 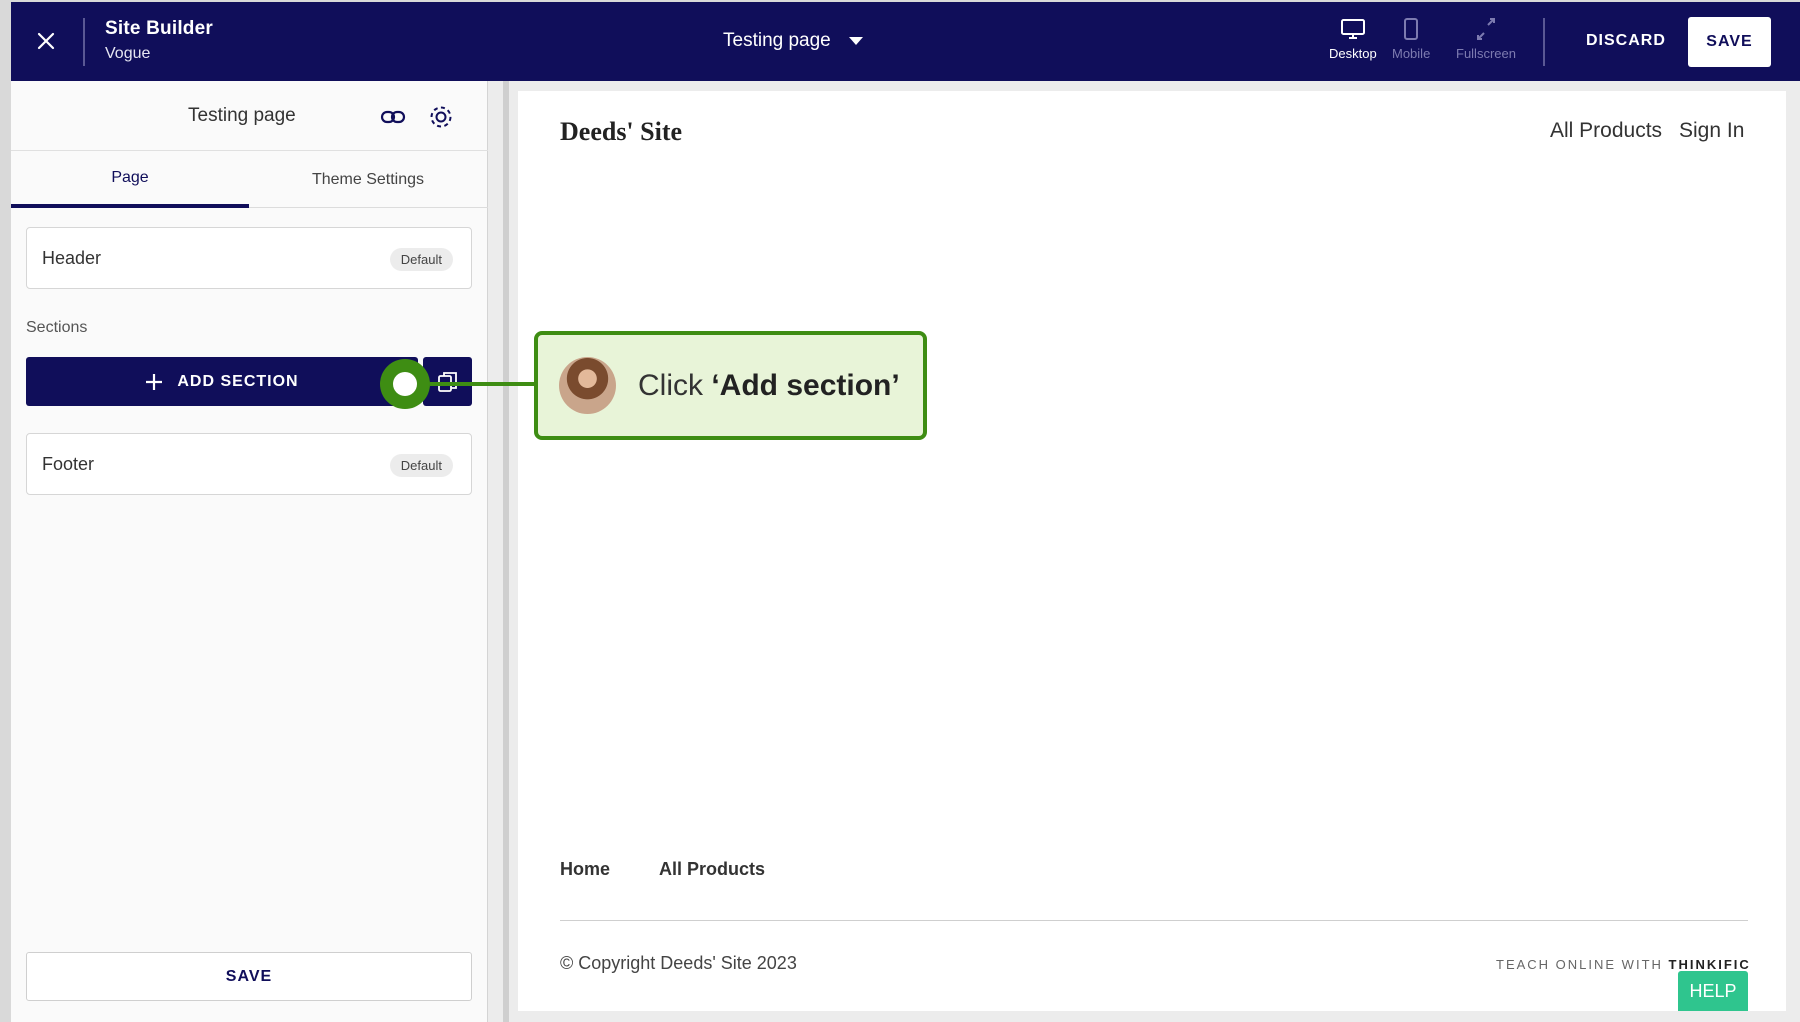 I want to click on copyright-text: © Copyright Deeds' Site 2023, so click(x=678, y=963).